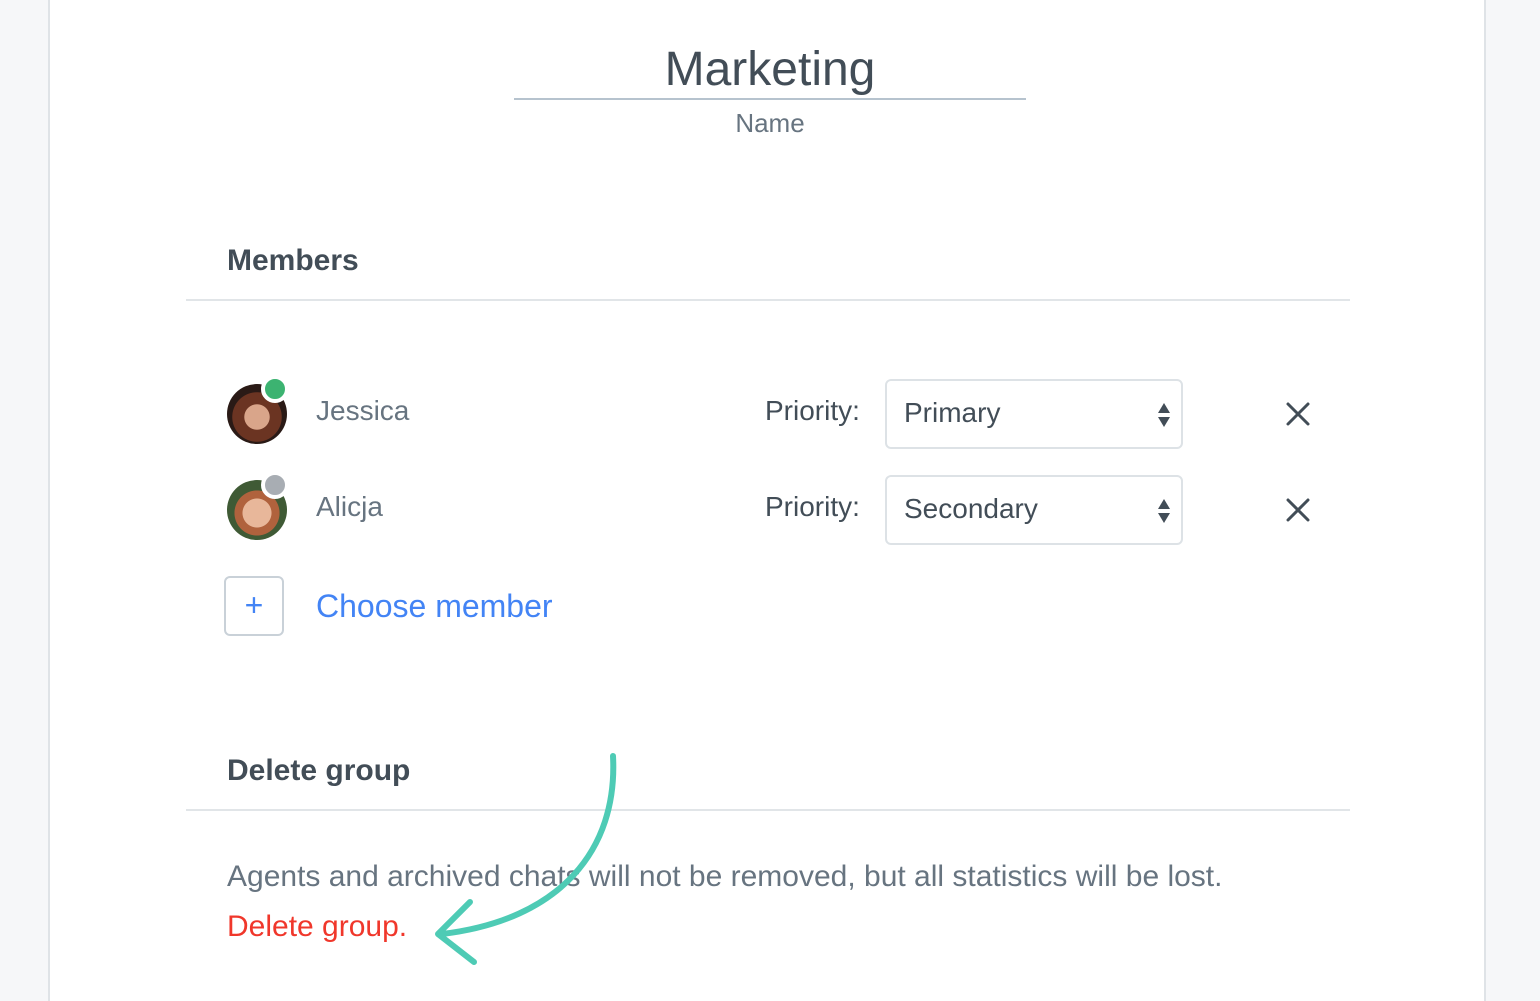  Describe the element at coordinates (275, 389) in the screenshot. I see `status-online-icon` at that location.